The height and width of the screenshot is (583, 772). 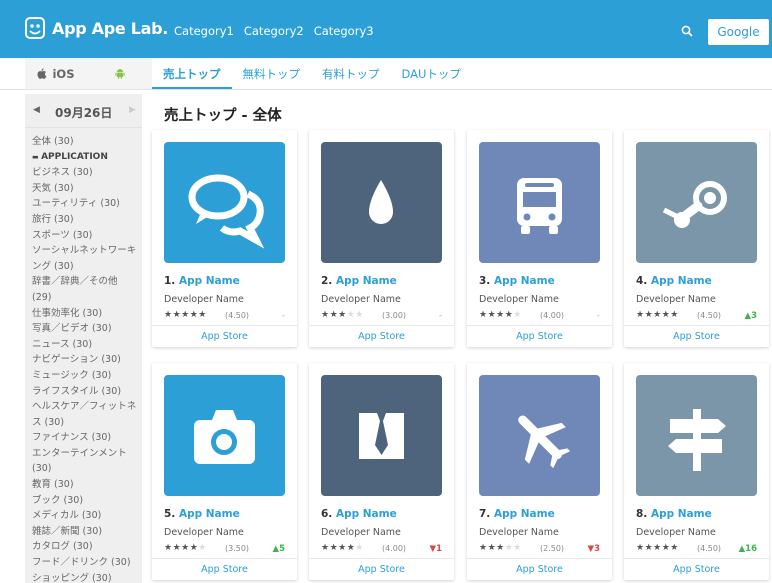 What do you see at coordinates (517, 281) in the screenshot?
I see `app-name-link: 3. App Name` at bounding box center [517, 281].